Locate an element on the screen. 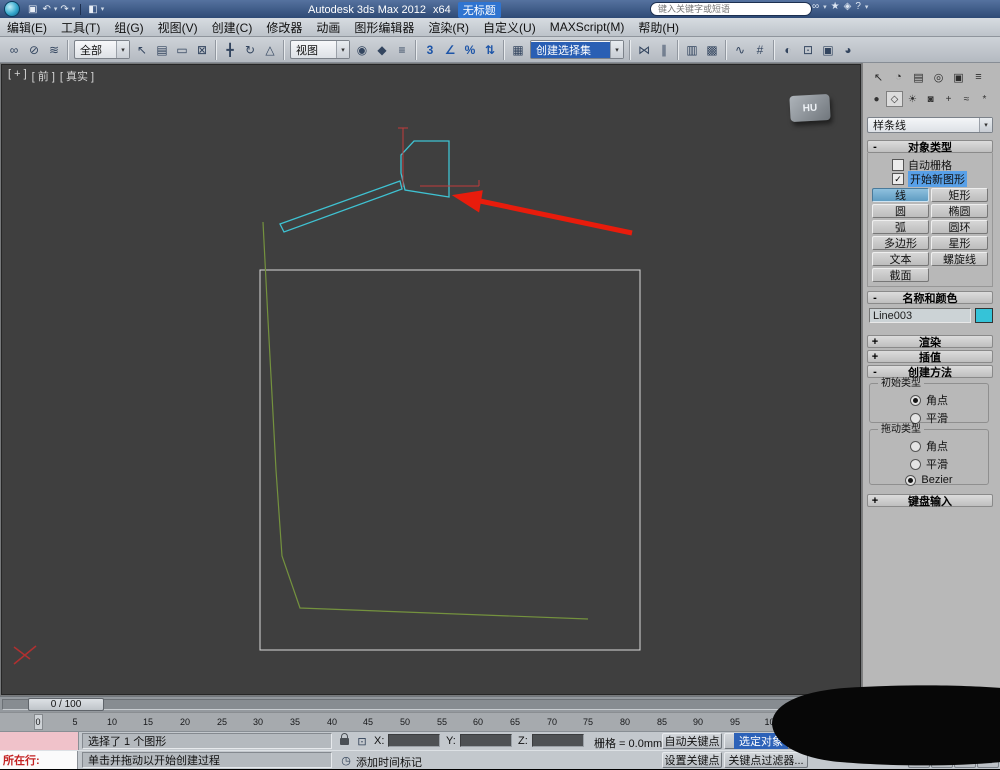 The image size is (1000, 770). time-slider-track is located at coordinates (430, 704).